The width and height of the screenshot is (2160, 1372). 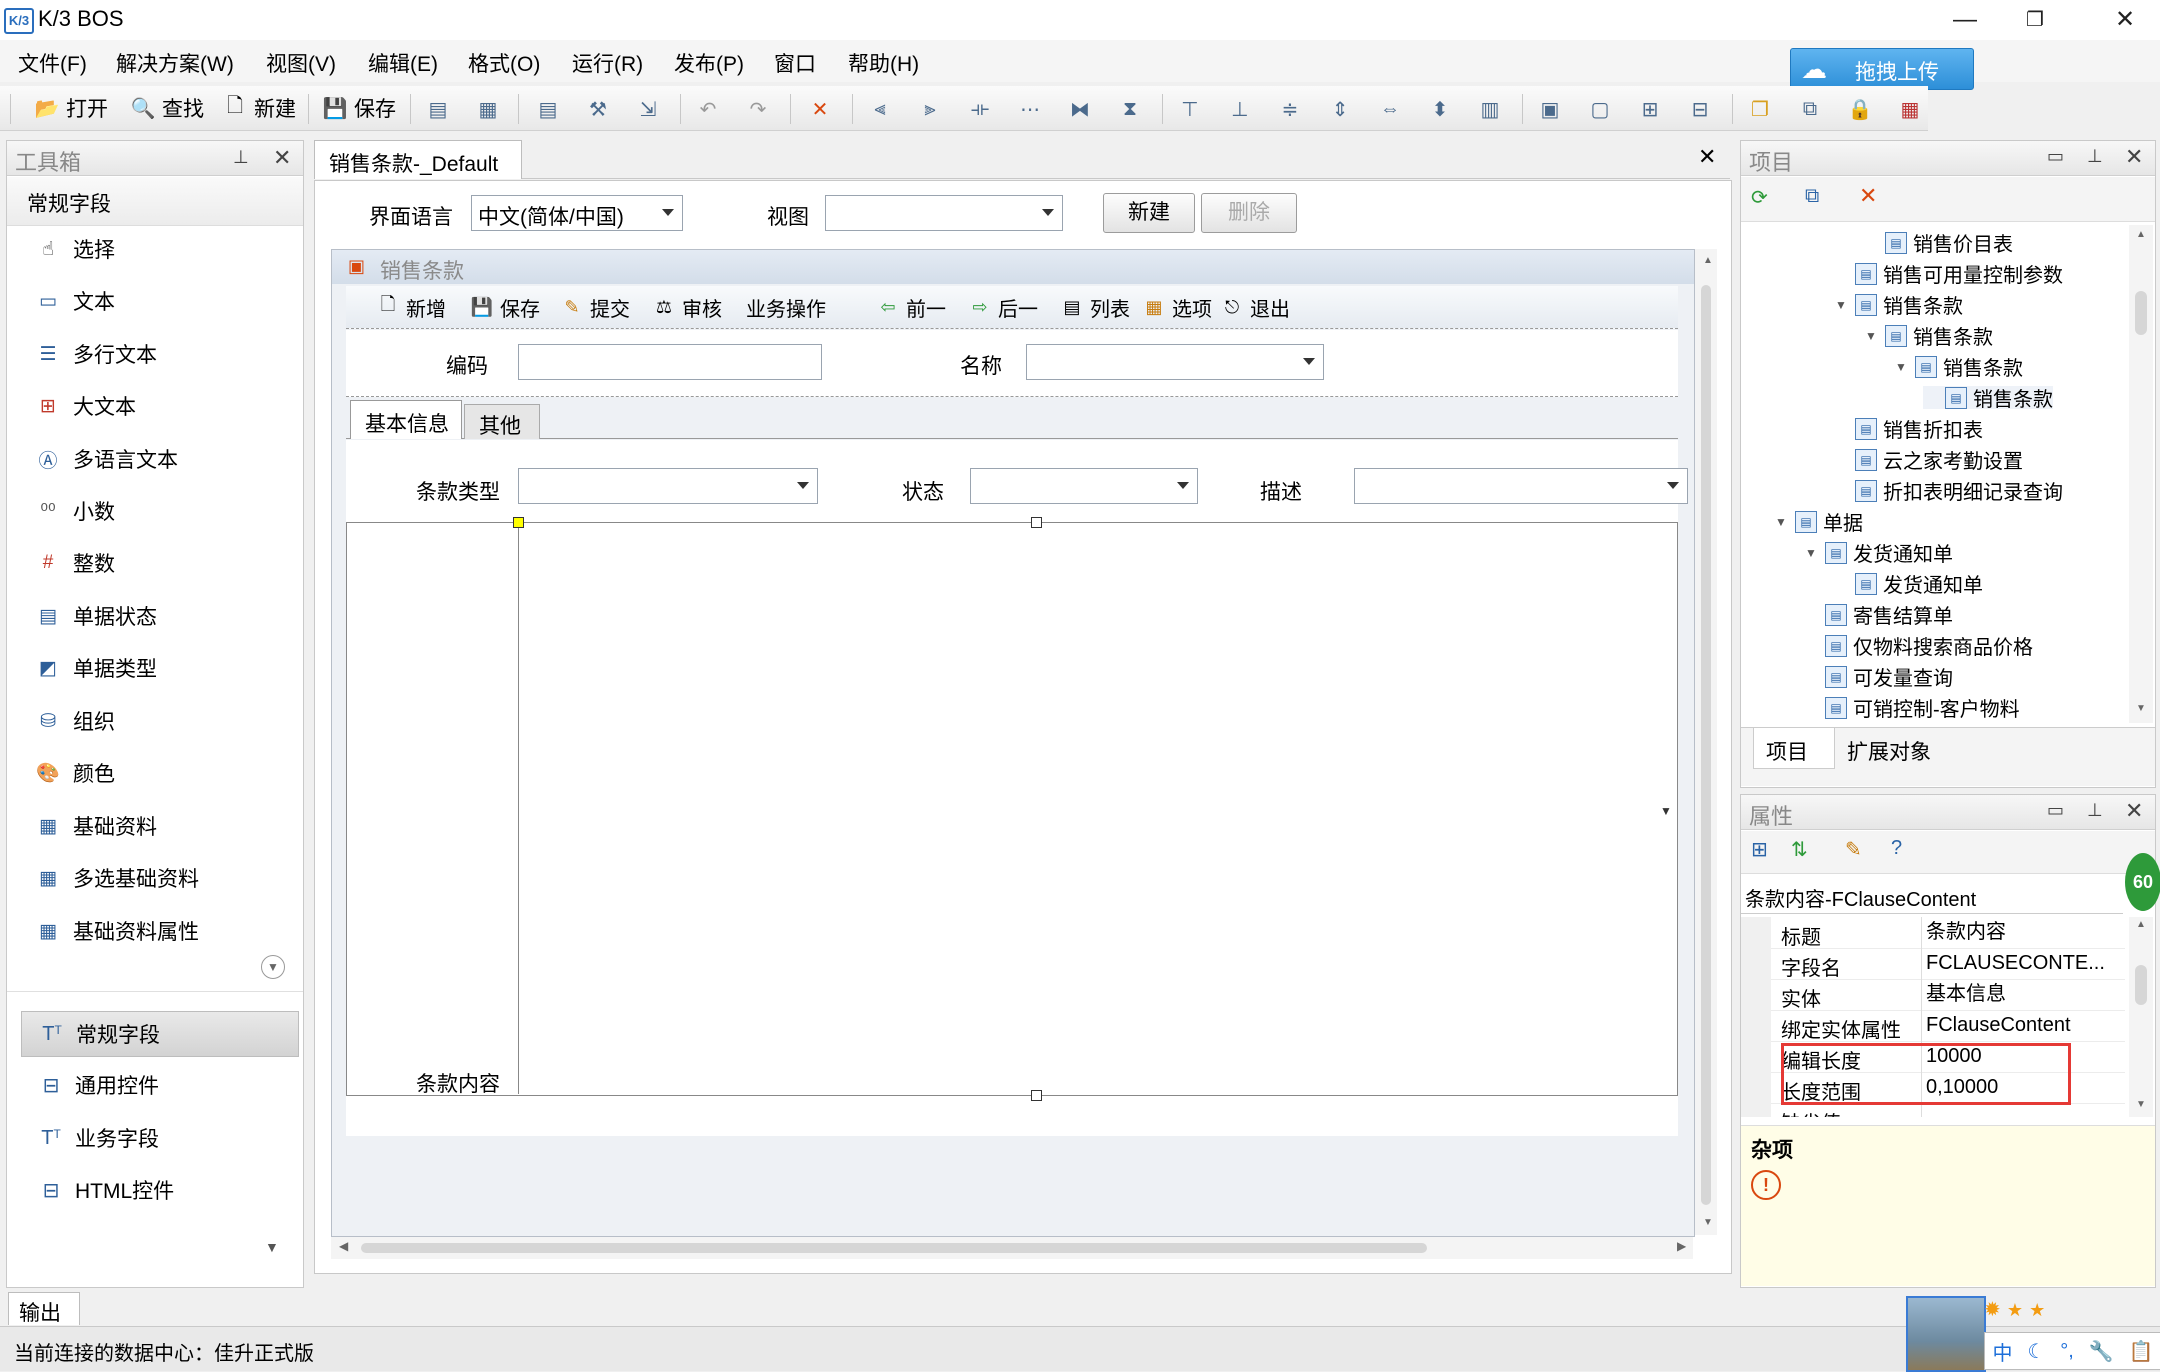 What do you see at coordinates (301, 63) in the screenshot?
I see `menu-view: 视图(V)` at bounding box center [301, 63].